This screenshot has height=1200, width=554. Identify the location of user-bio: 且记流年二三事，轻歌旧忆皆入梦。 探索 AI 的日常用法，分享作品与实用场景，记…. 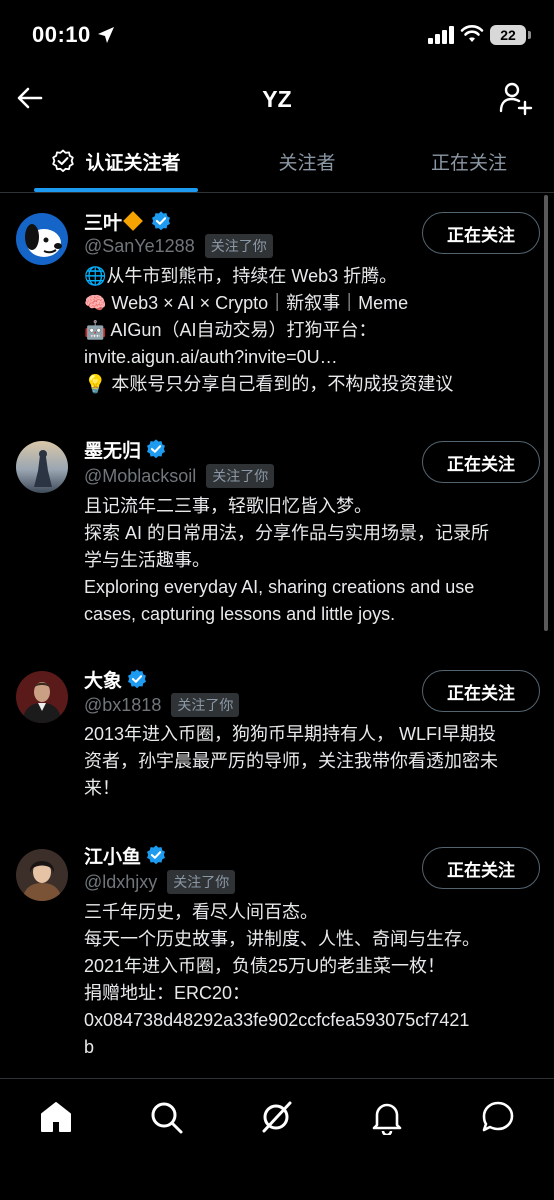
(313, 560).